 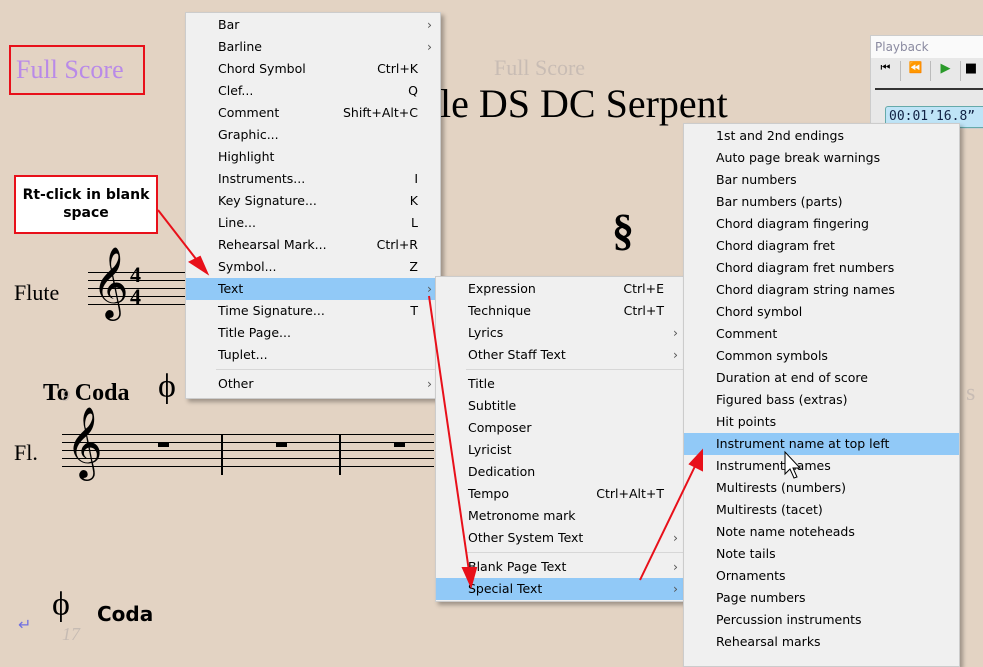 What do you see at coordinates (669, 520) in the screenshot?
I see `arrow-to-instrument-name` at bounding box center [669, 520].